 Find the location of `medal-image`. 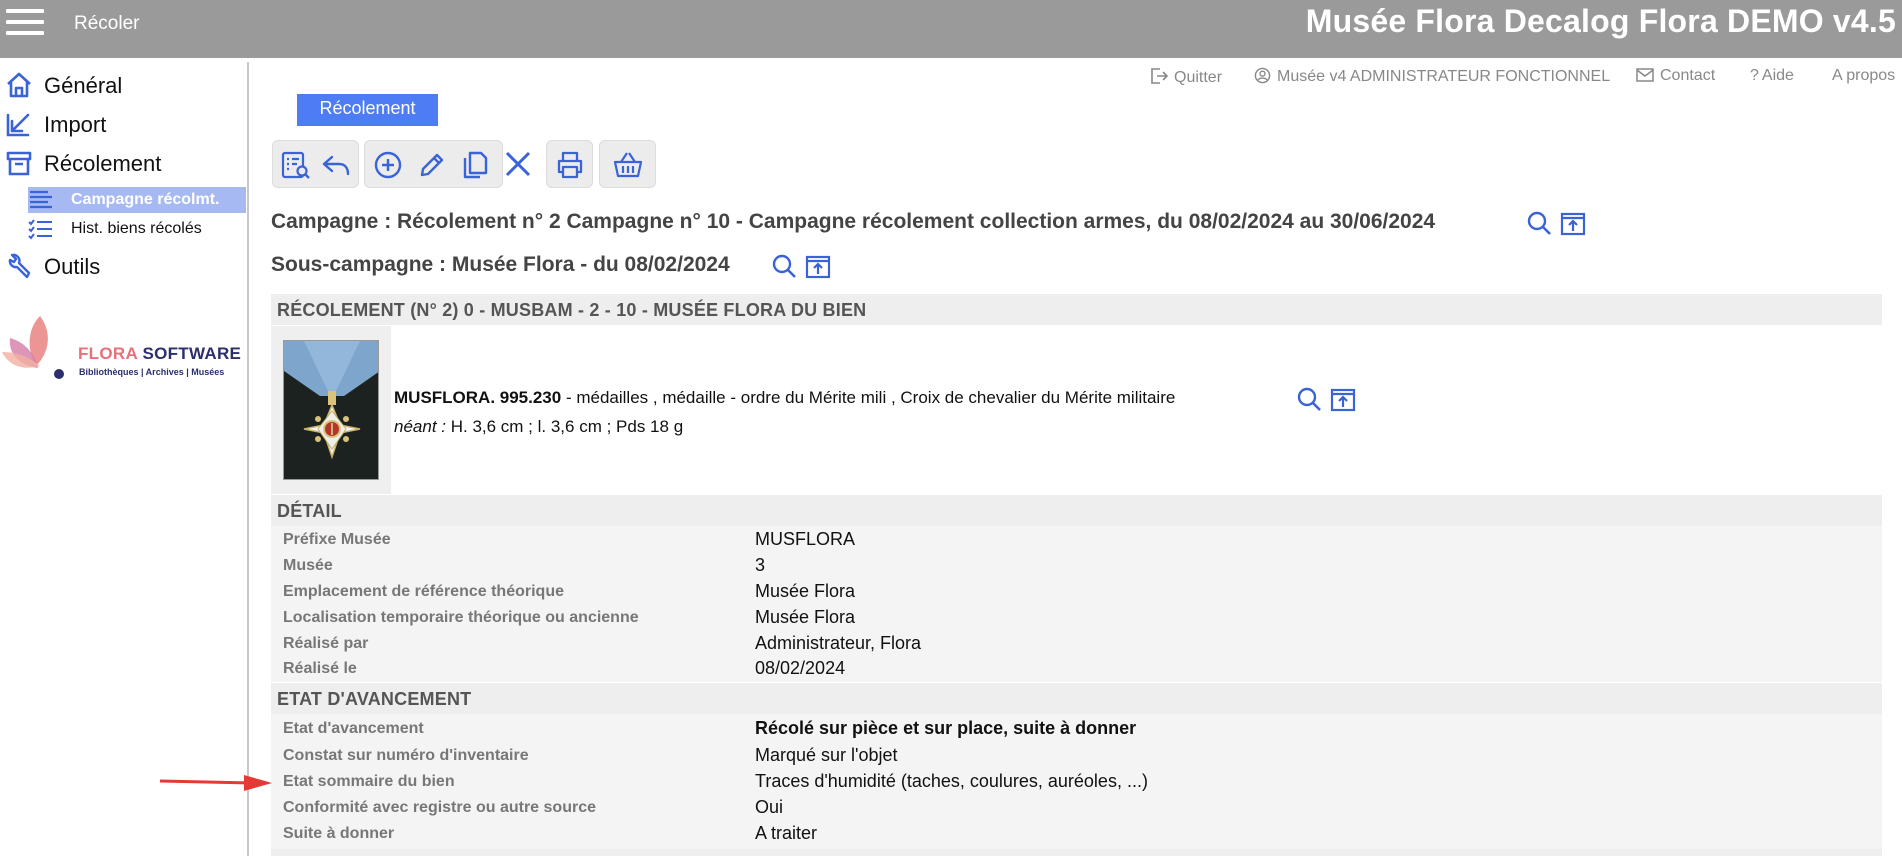

medal-image is located at coordinates (331, 410).